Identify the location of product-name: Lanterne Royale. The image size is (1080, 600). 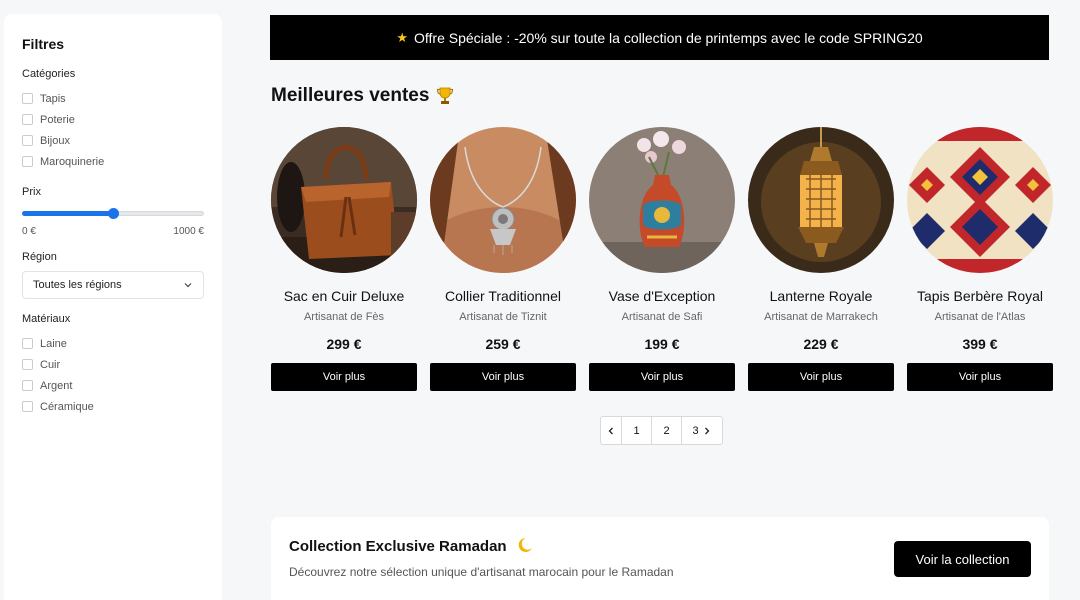
(821, 296).